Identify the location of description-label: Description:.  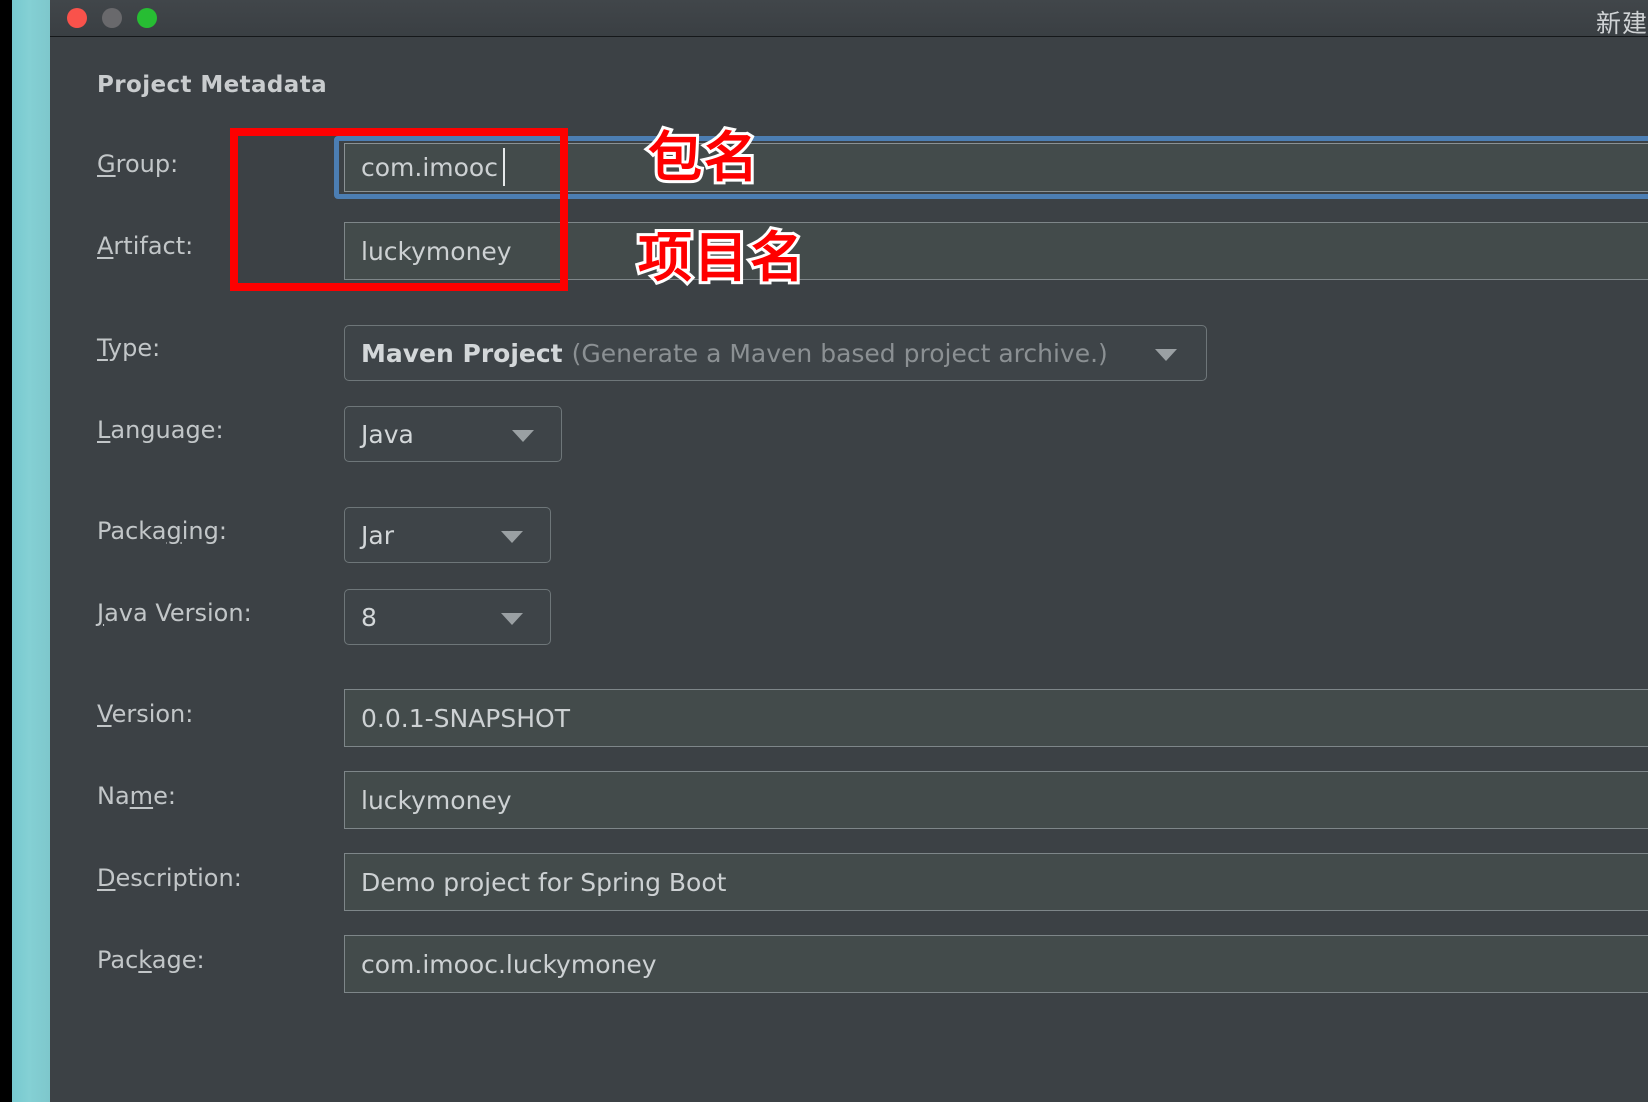
(169, 878).